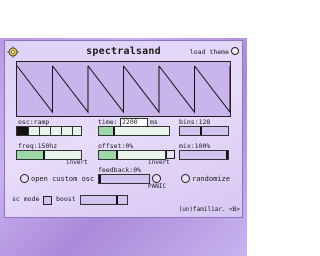 The height and width of the screenshot is (256, 320). What do you see at coordinates (204, 155) in the screenshot?
I see `mix-slider` at bounding box center [204, 155].